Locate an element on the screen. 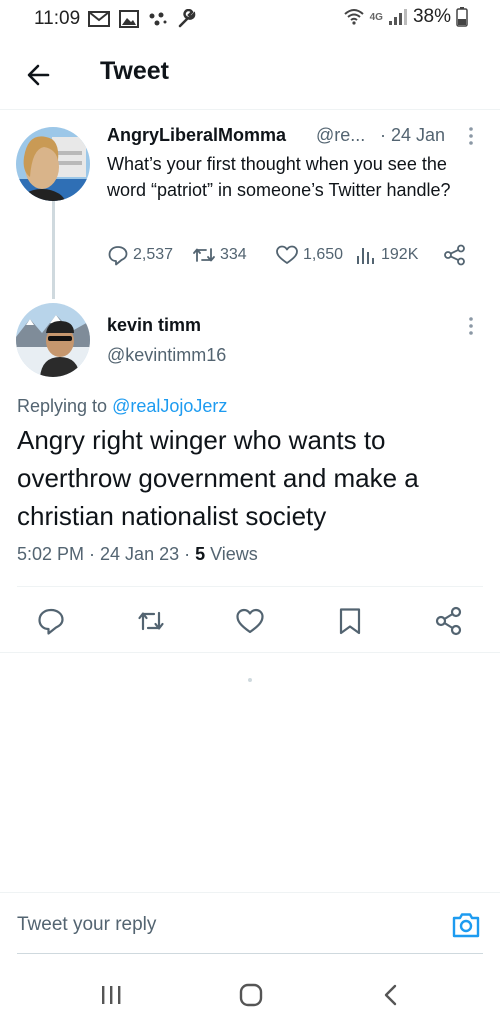  page-title: Tweet is located at coordinates (134, 71).